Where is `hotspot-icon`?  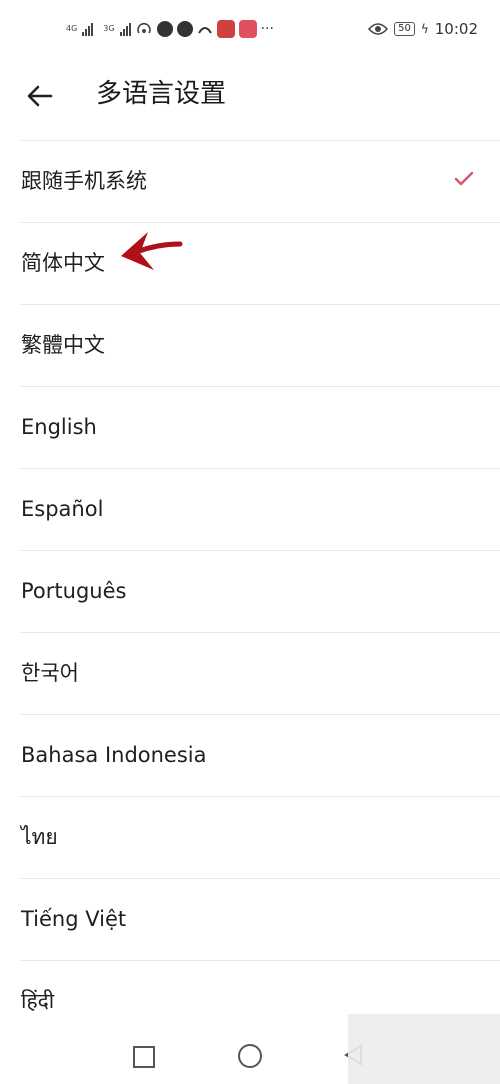 hotspot-icon is located at coordinates (143, 28).